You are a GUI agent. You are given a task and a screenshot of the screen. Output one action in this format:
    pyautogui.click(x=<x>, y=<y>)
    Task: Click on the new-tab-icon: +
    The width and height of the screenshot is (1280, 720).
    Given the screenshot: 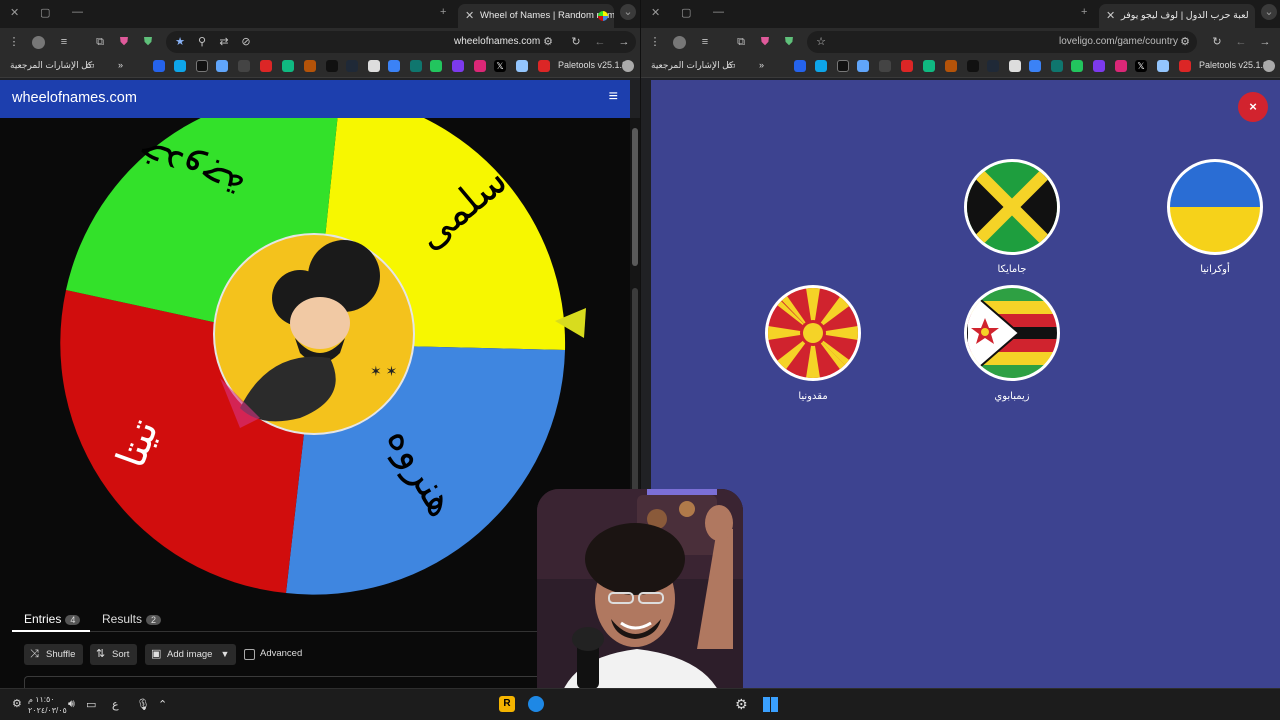 What is the action you would take?
    pyautogui.click(x=1084, y=12)
    